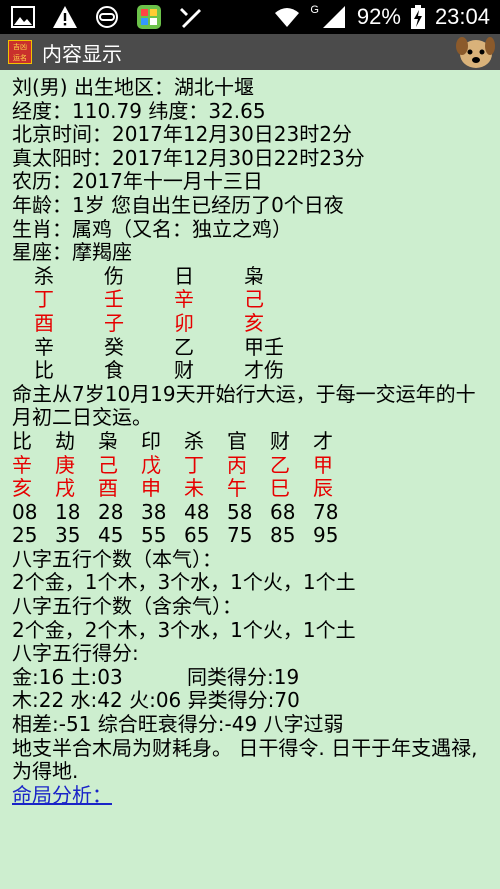  I want to click on gallery-icon, so click(23, 17).